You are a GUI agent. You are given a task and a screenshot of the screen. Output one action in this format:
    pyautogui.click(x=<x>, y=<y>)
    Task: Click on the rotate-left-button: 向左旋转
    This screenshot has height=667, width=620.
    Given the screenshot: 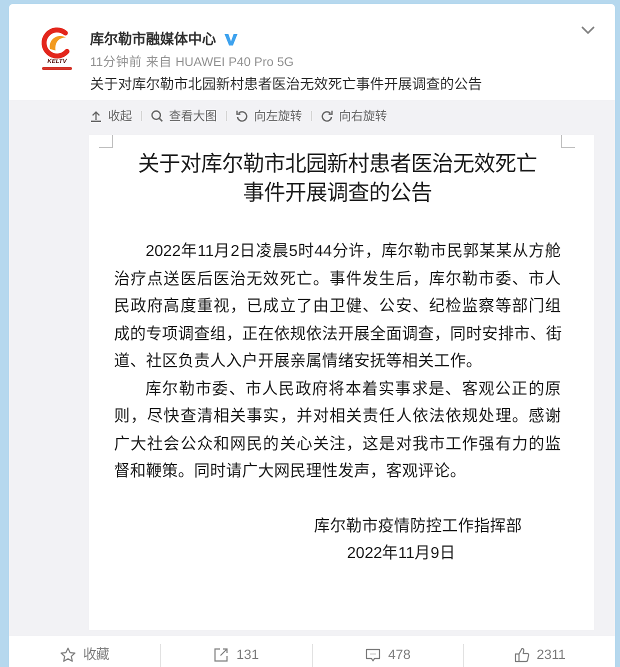 What is the action you would take?
    pyautogui.click(x=269, y=116)
    